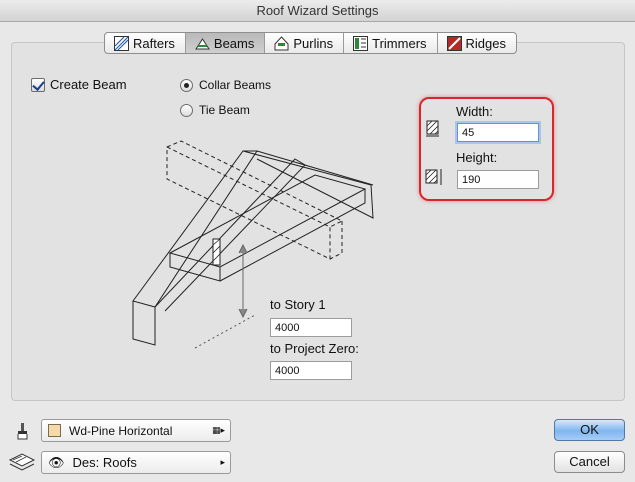 The image size is (635, 482). Describe the element at coordinates (432, 128) in the screenshot. I see `width-dimension-icon` at that location.